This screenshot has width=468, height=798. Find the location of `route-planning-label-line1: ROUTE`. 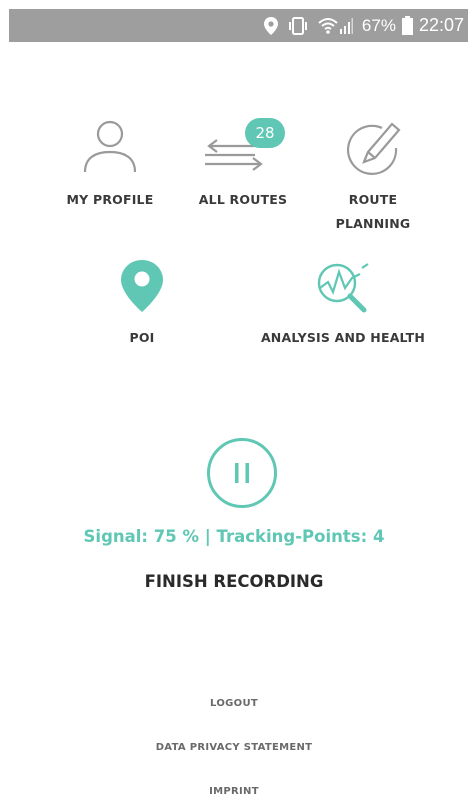

route-planning-label-line1: ROUTE is located at coordinates (373, 199).